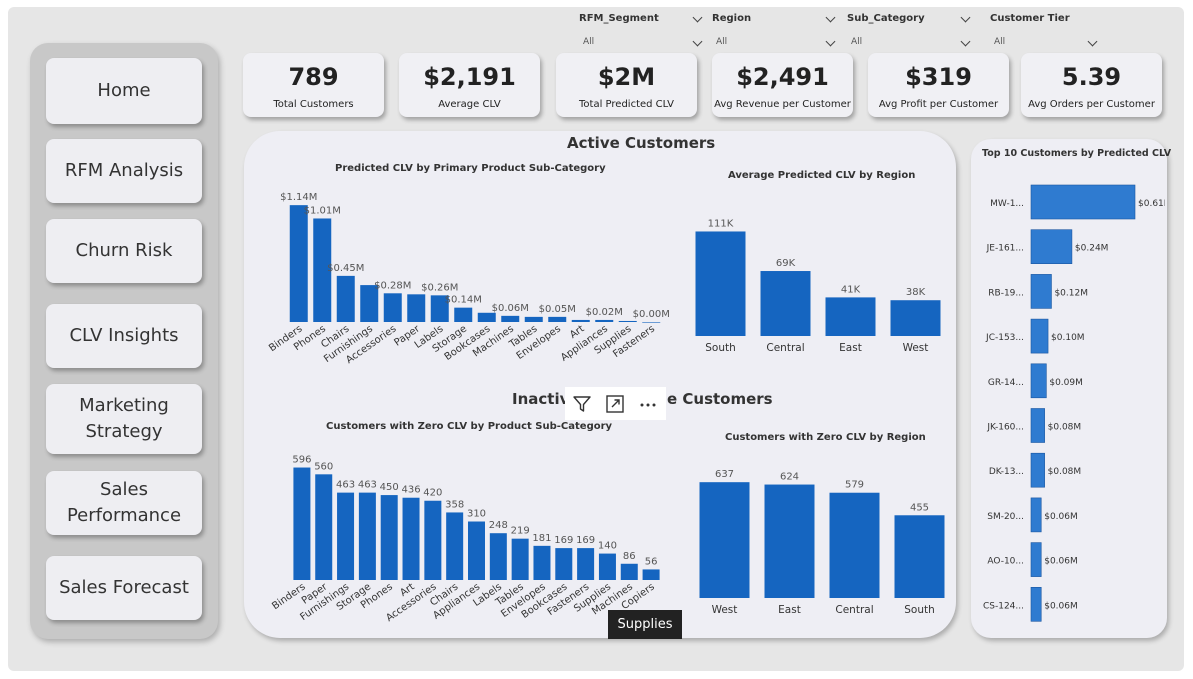 The height and width of the screenshot is (679, 1193). What do you see at coordinates (819, 275) in the screenshot?
I see `avg-predicted-clv-by-region-chart: 111K South 69K Central 41K East 38K West` at bounding box center [819, 275].